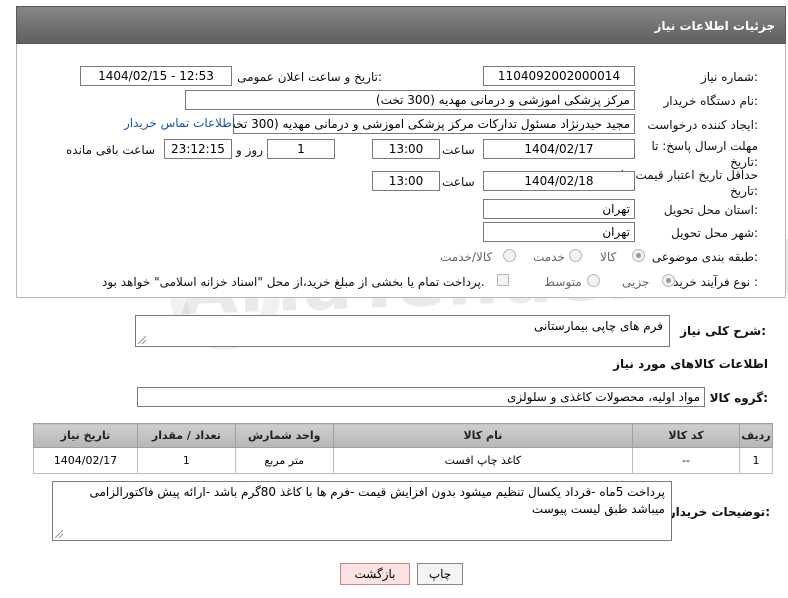 The width and height of the screenshot is (788, 598). Describe the element at coordinates (111, 150) in the screenshot. I see `remaining-time-label: ساعت باقی مانده` at that location.